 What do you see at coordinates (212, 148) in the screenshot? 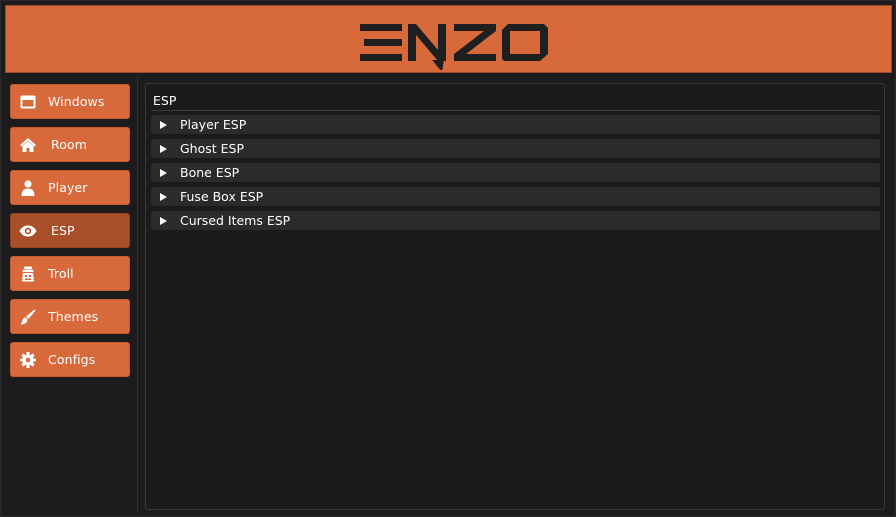
I see `section-label: Ghost ESP` at bounding box center [212, 148].